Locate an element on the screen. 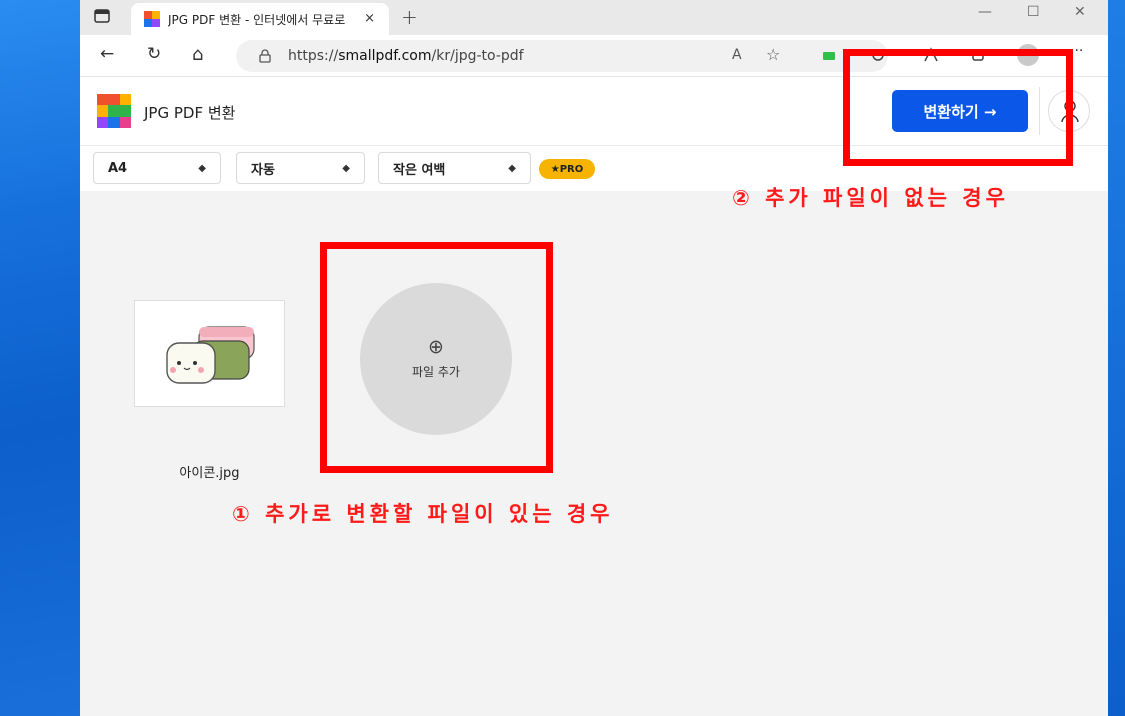 The width and height of the screenshot is (1125, 716). new-tab-button: + is located at coordinates (409, 17).